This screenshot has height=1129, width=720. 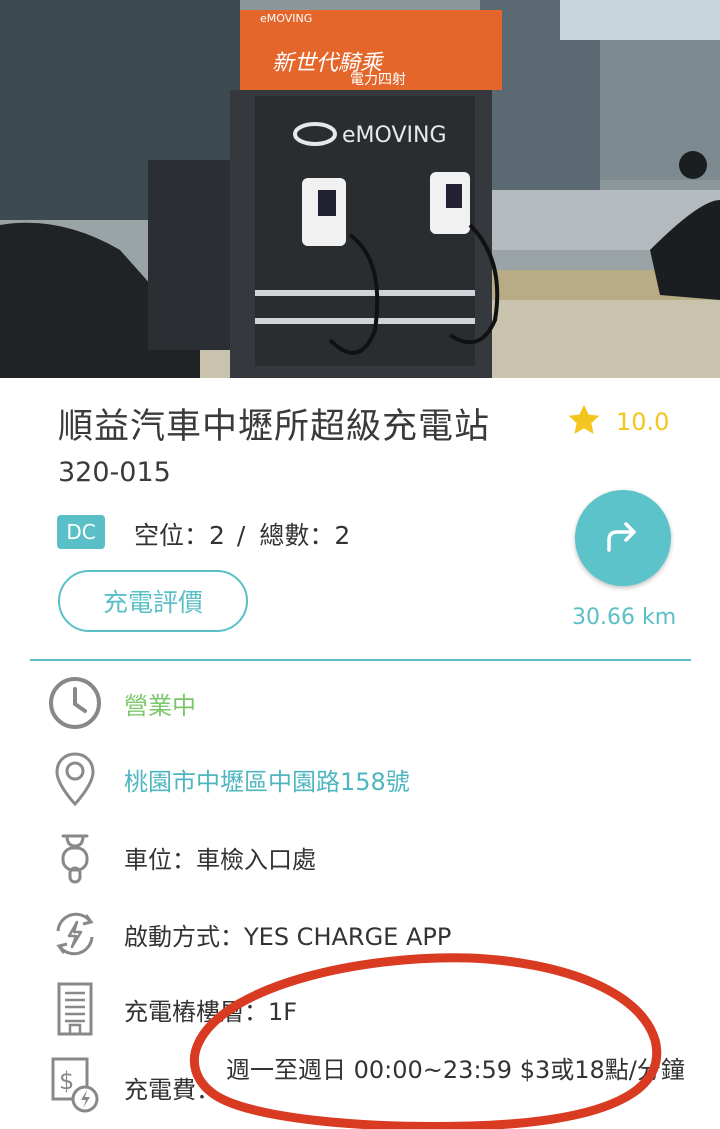 I want to click on station-name: 順益汽車中壢所超級充電站, so click(x=274, y=427).